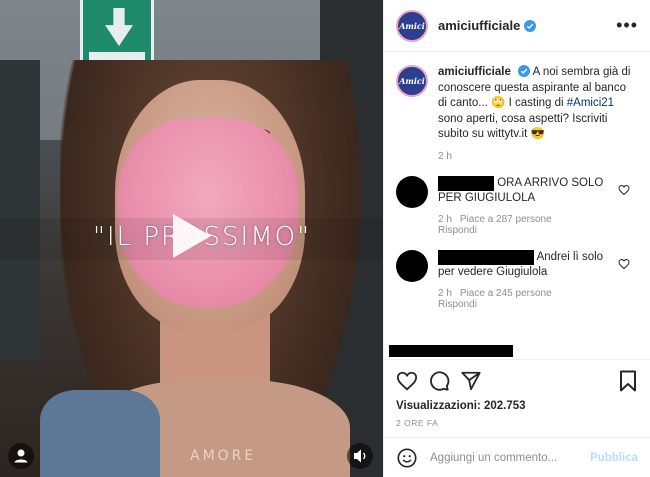 The height and width of the screenshot is (477, 650). I want to click on caption-body-2: I casting di, so click(536, 103).